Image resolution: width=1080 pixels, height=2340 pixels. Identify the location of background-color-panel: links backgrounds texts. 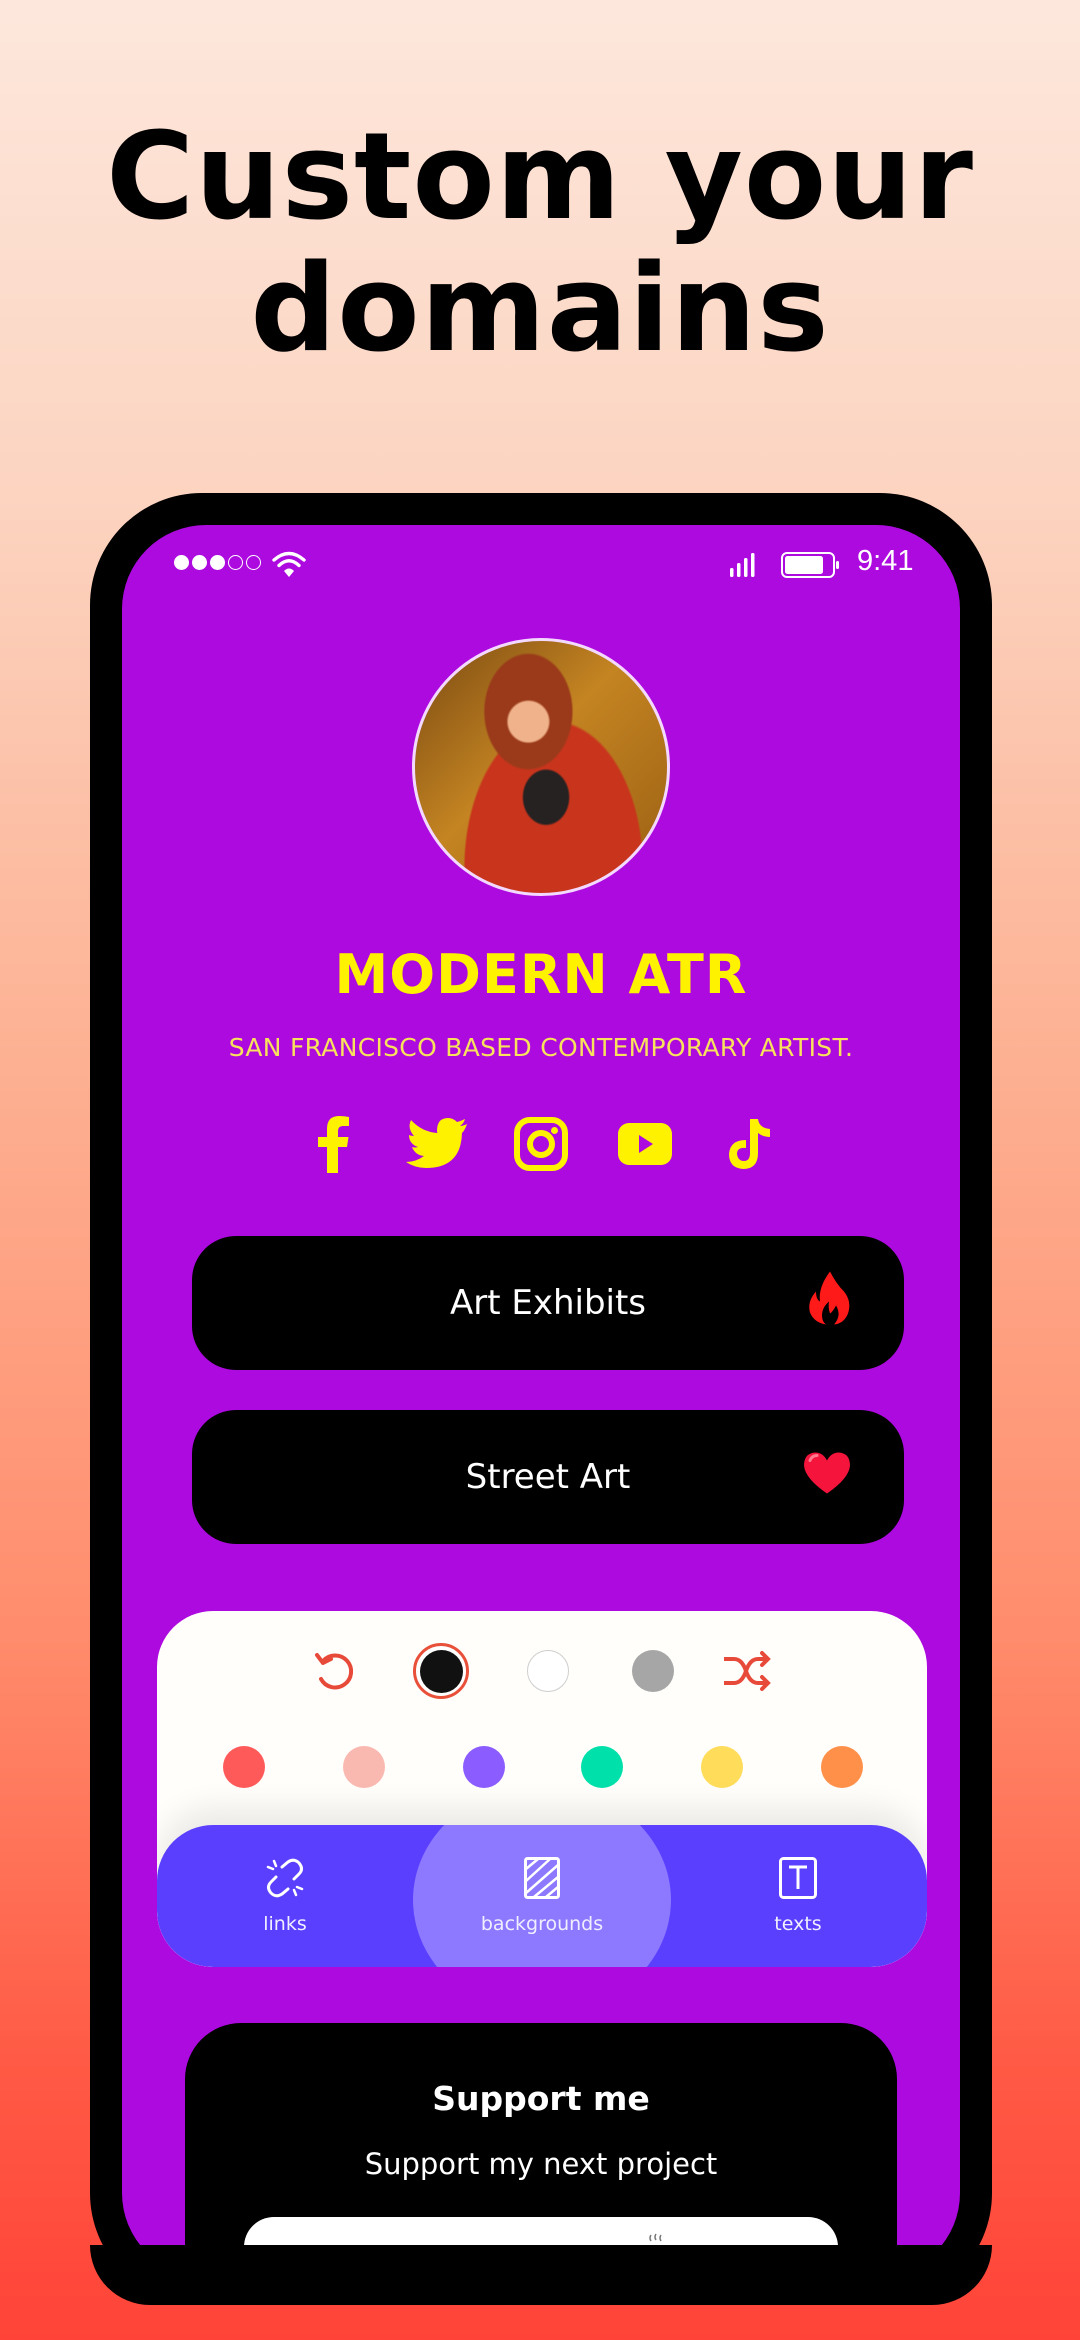
(542, 1789).